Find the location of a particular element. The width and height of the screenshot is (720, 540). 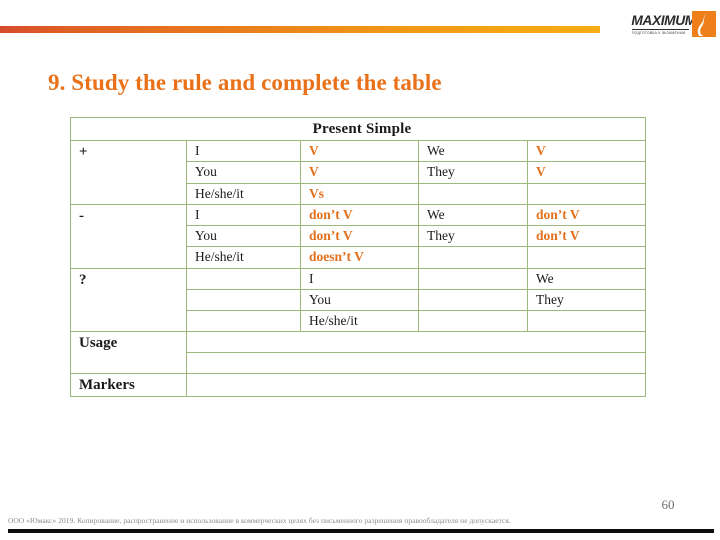

table-title-cell: Present Simple is located at coordinates (358, 129).